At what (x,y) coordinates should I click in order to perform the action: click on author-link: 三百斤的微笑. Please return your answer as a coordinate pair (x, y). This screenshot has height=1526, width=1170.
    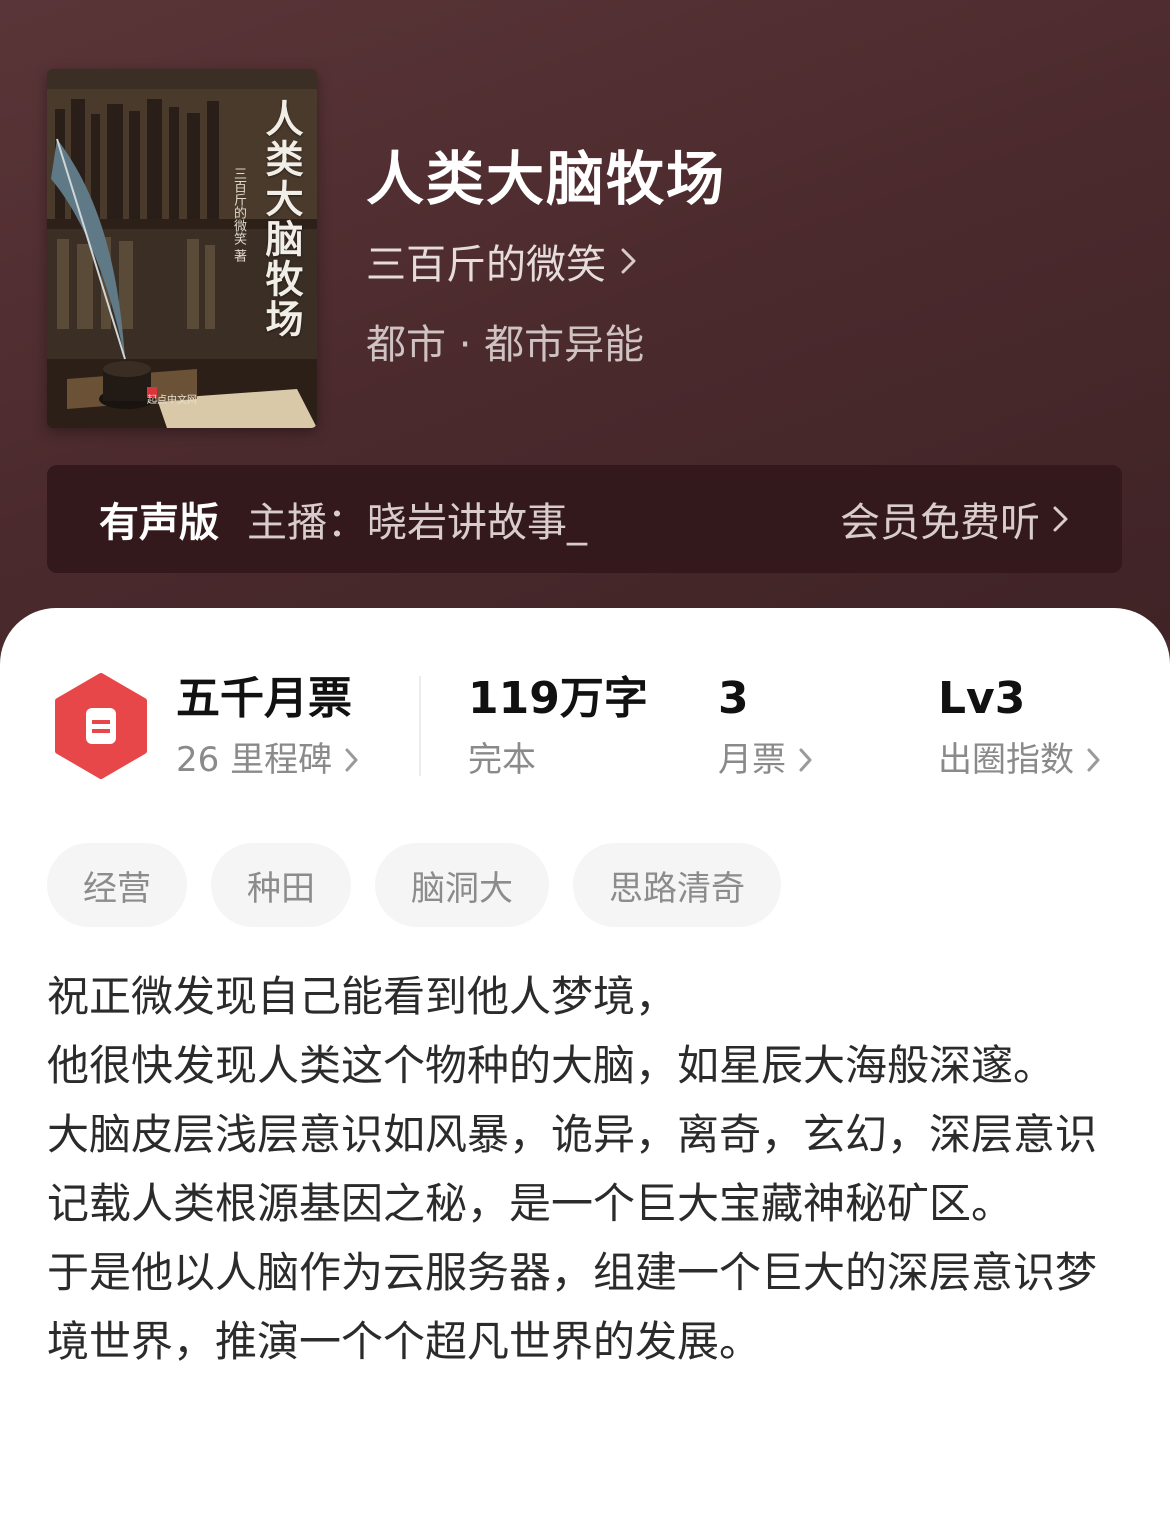
    Looking at the image, I should click on (502, 261).